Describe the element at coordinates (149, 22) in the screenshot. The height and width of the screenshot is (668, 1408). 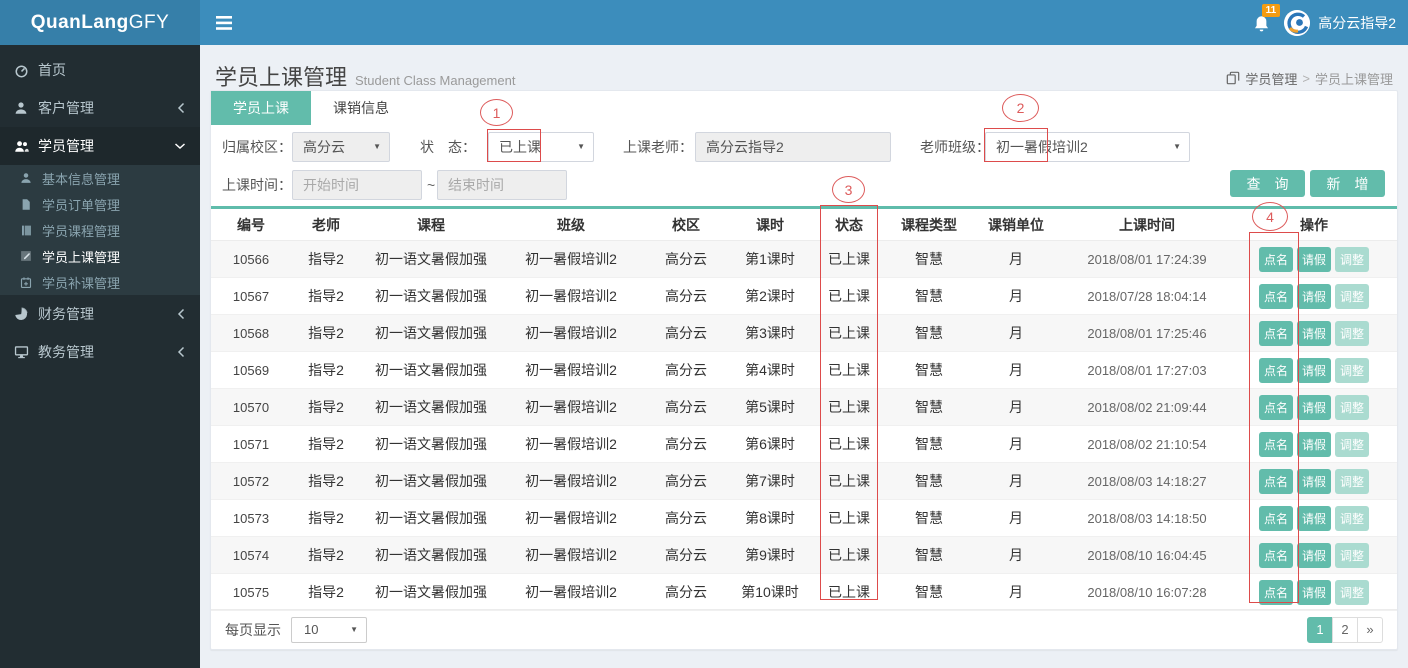
I see `brand-name-light: GFY` at that location.